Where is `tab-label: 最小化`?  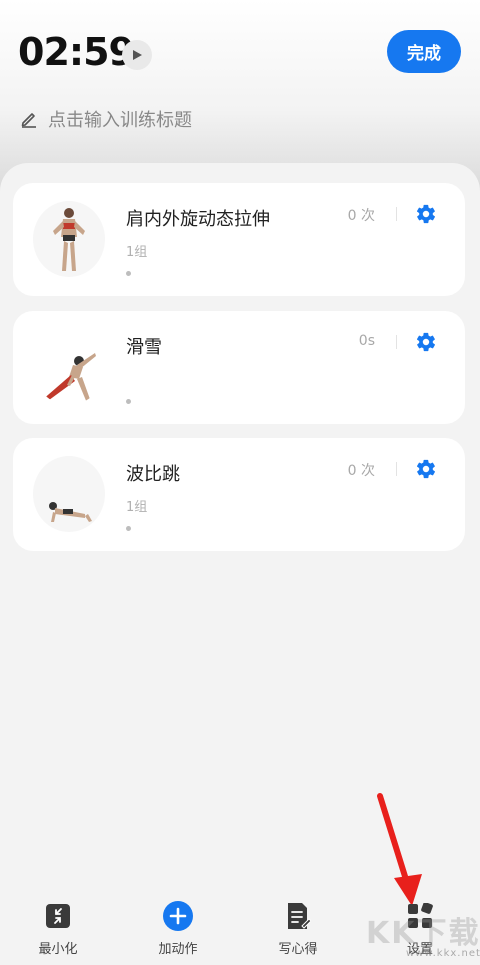
tab-label: 最小化 is located at coordinates (58, 949).